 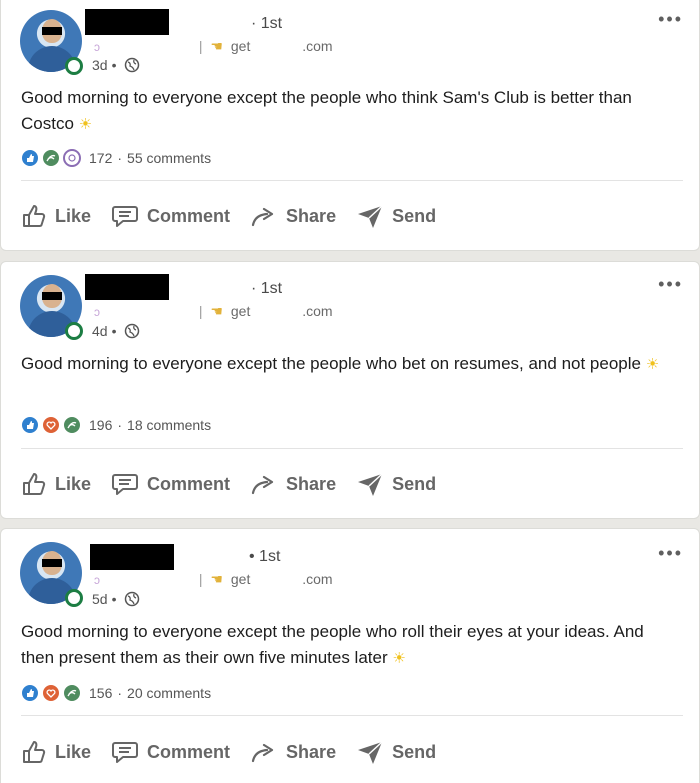 What do you see at coordinates (116, 331) in the screenshot?
I see `post-meta: 4d •` at bounding box center [116, 331].